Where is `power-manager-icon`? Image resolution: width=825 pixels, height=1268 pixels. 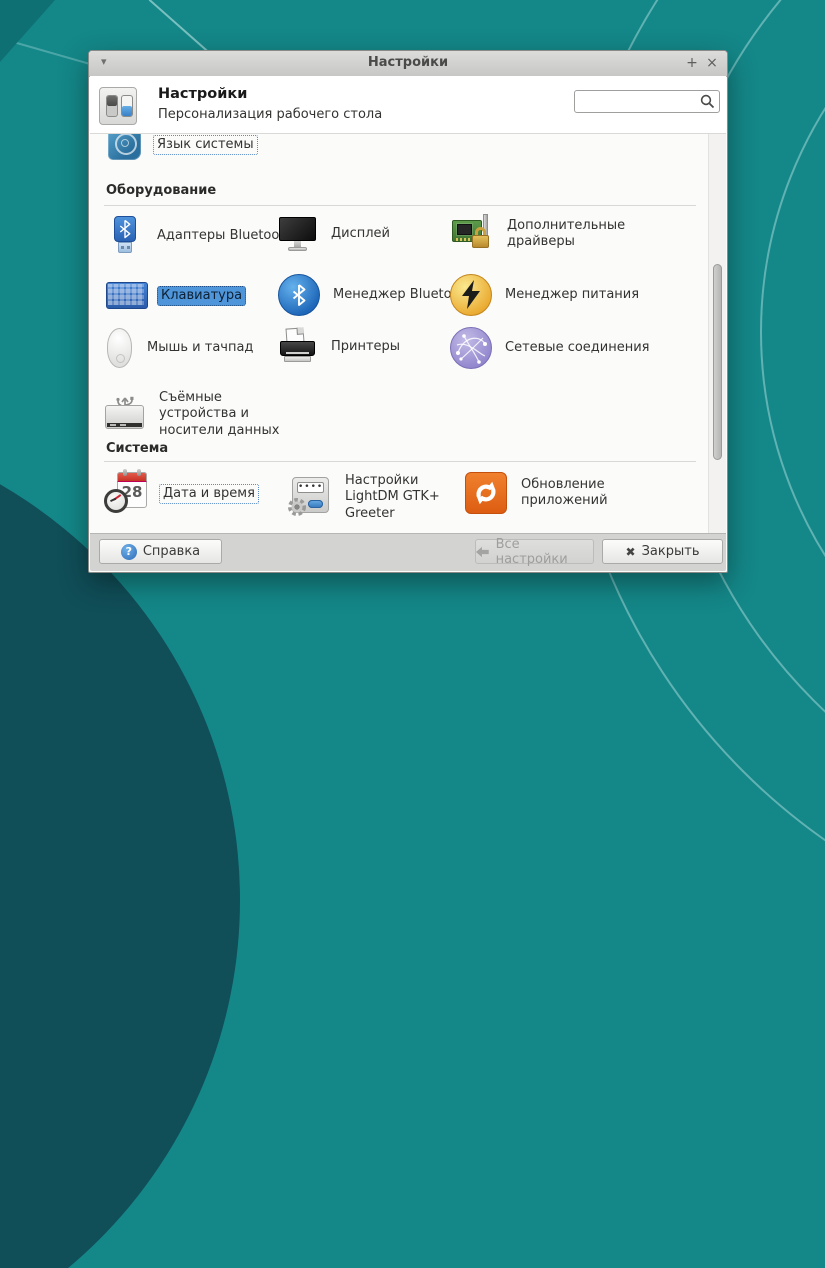 power-manager-icon is located at coordinates (471, 295).